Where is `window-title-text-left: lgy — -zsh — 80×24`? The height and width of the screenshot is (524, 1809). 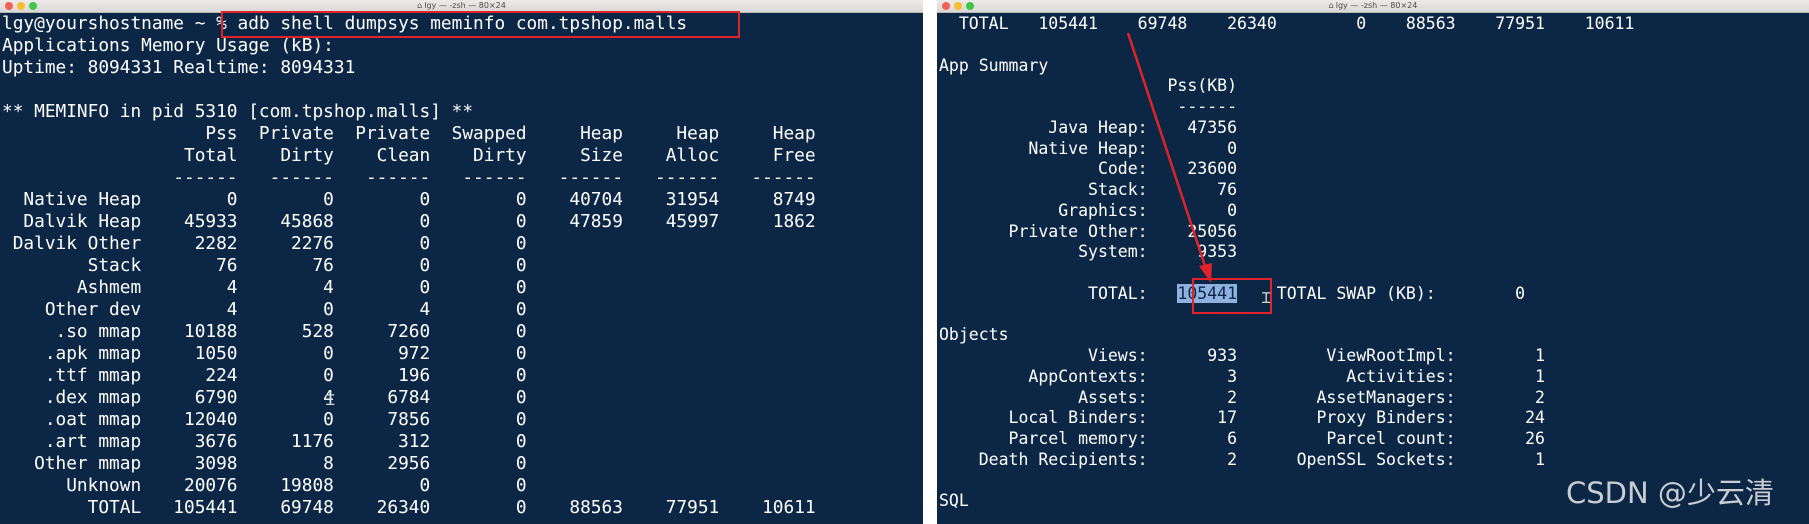
window-title-text-left: lgy — -zsh — 80×24 is located at coordinates (465, 5).